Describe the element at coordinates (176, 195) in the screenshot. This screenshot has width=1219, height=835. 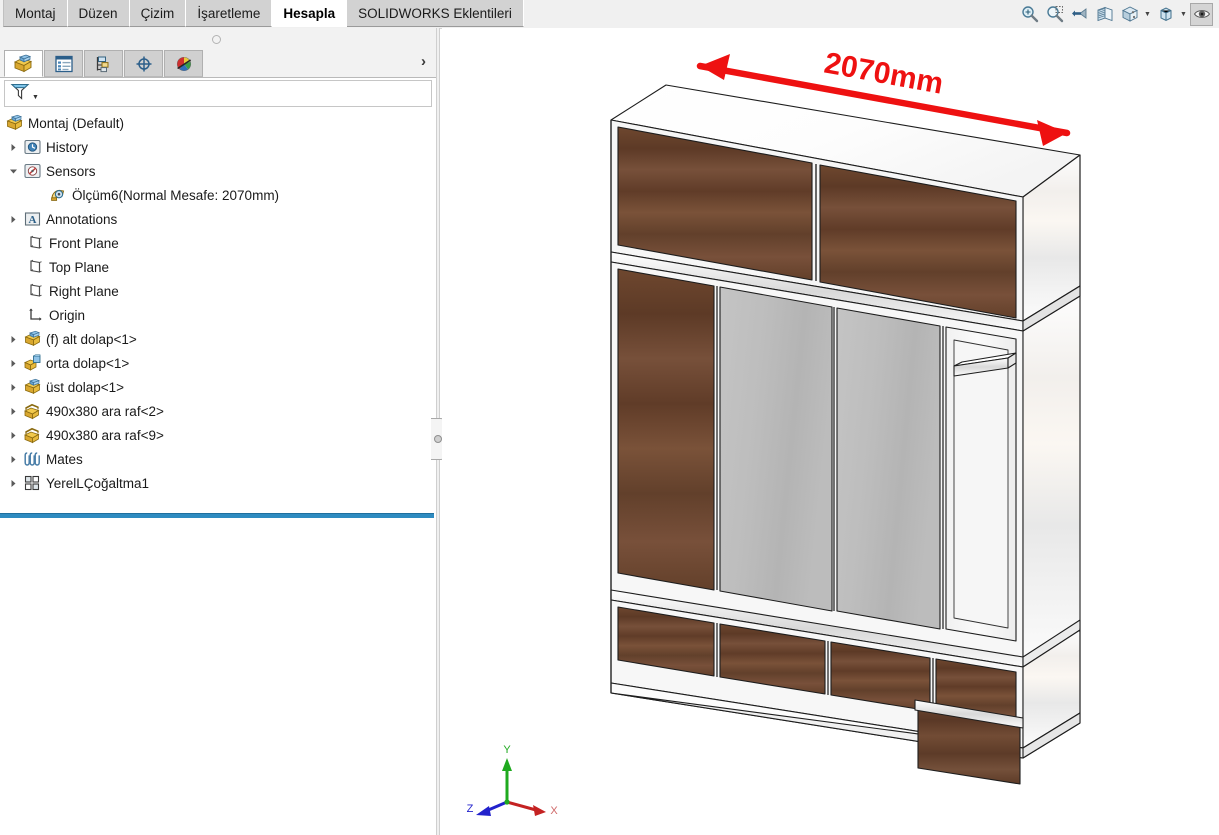
I see `tree-item-label: Ölçüm6(Normal Mesafe: 2070mm)` at that location.